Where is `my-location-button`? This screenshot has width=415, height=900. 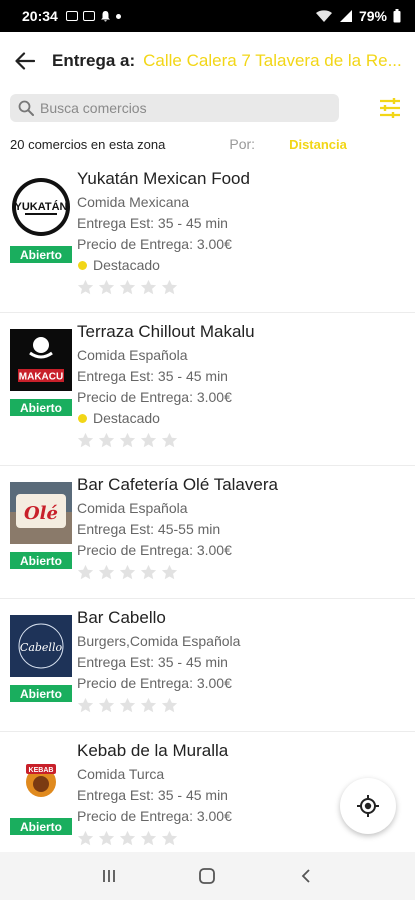 my-location-button is located at coordinates (368, 806).